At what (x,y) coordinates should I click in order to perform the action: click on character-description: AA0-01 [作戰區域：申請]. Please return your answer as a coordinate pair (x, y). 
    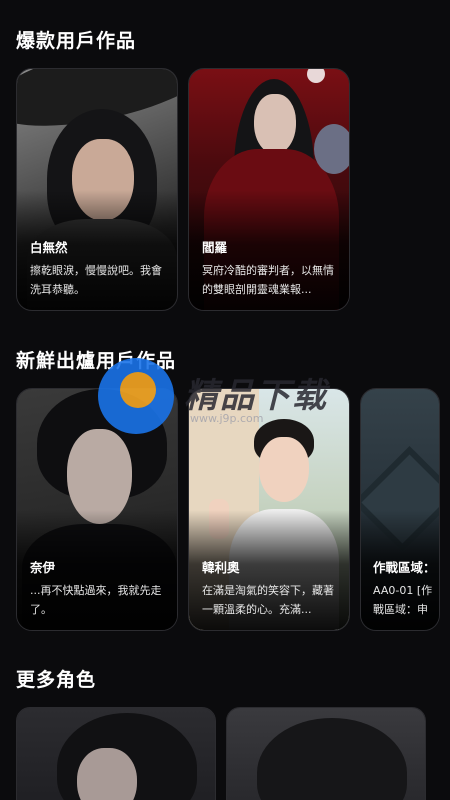
    Looking at the image, I should click on (403, 600).